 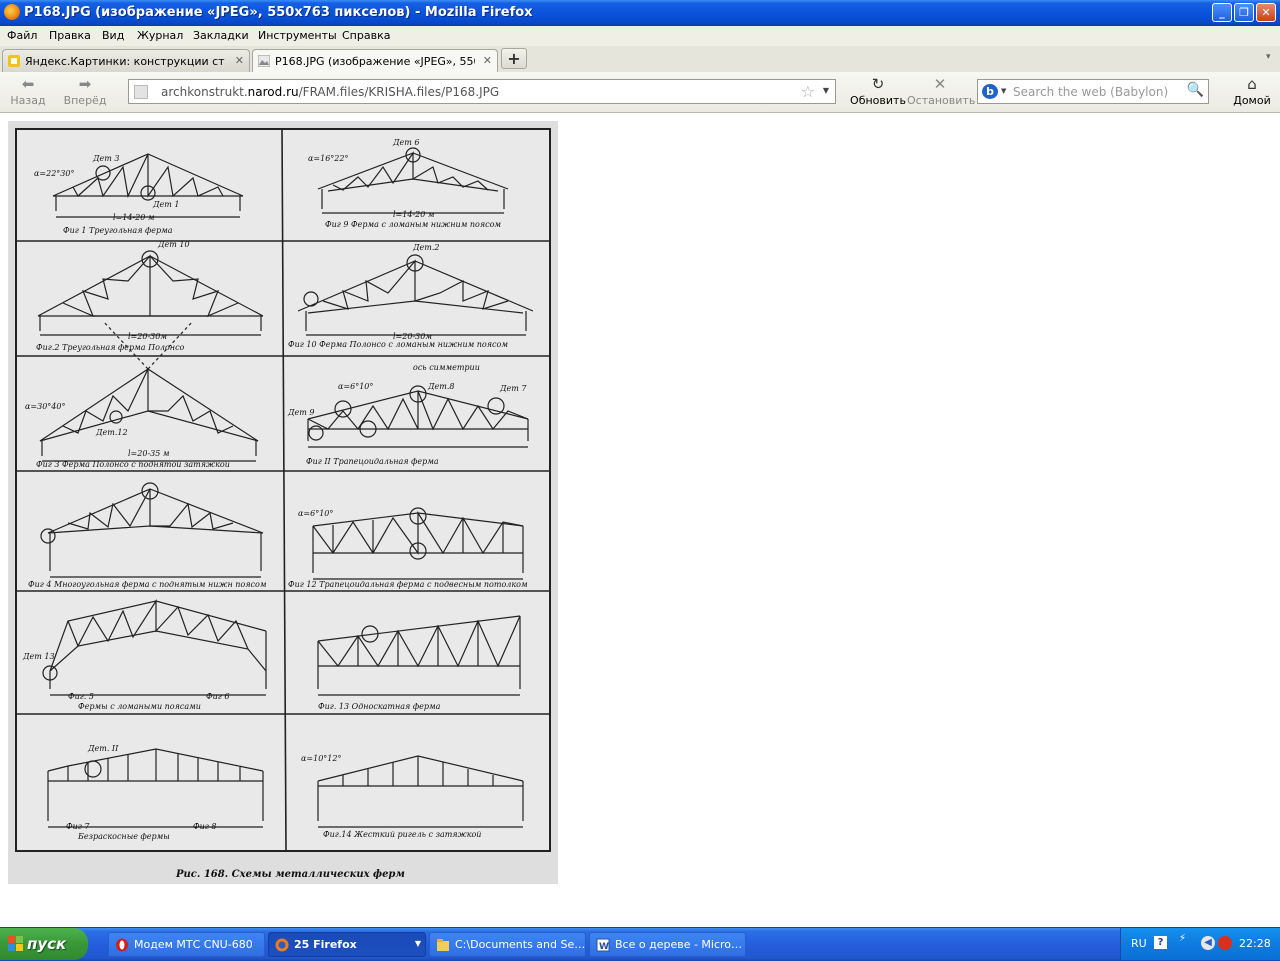 What do you see at coordinates (1266, 12) in the screenshot?
I see `close-button: ✕` at bounding box center [1266, 12].